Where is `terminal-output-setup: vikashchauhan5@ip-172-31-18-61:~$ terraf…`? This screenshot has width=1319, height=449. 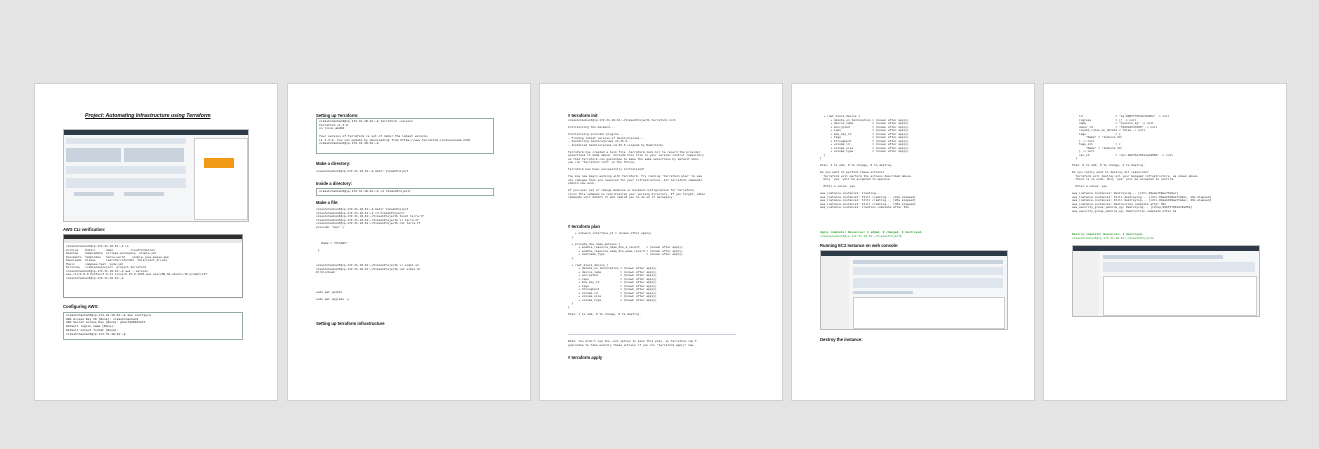 terminal-output-setup: vikashchauhan5@ip-172-31-18-61:~$ terraf… is located at coordinates (405, 136).